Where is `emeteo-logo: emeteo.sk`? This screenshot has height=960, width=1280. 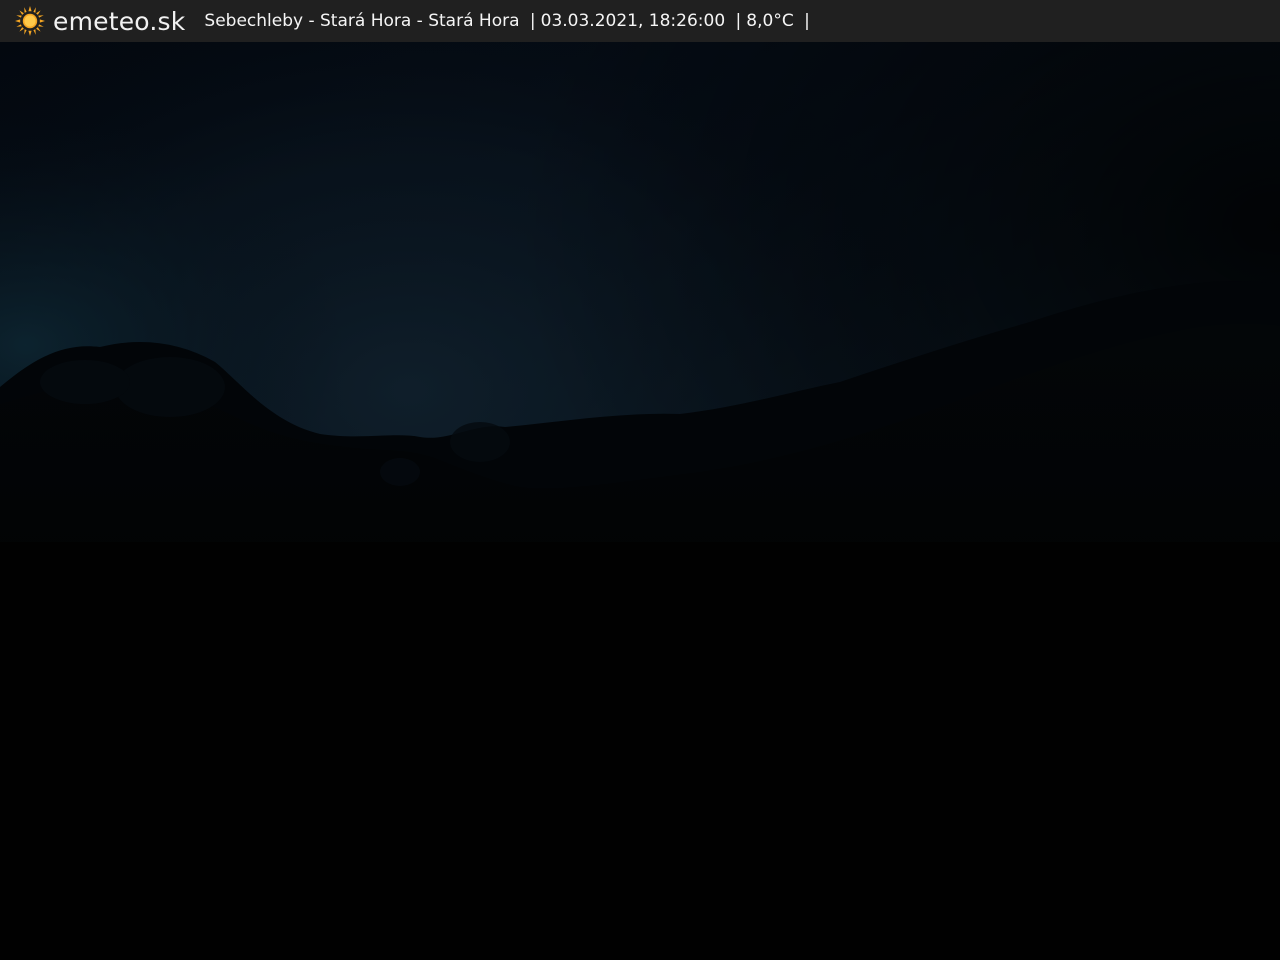
emeteo-logo: emeteo.sk is located at coordinates (99, 21).